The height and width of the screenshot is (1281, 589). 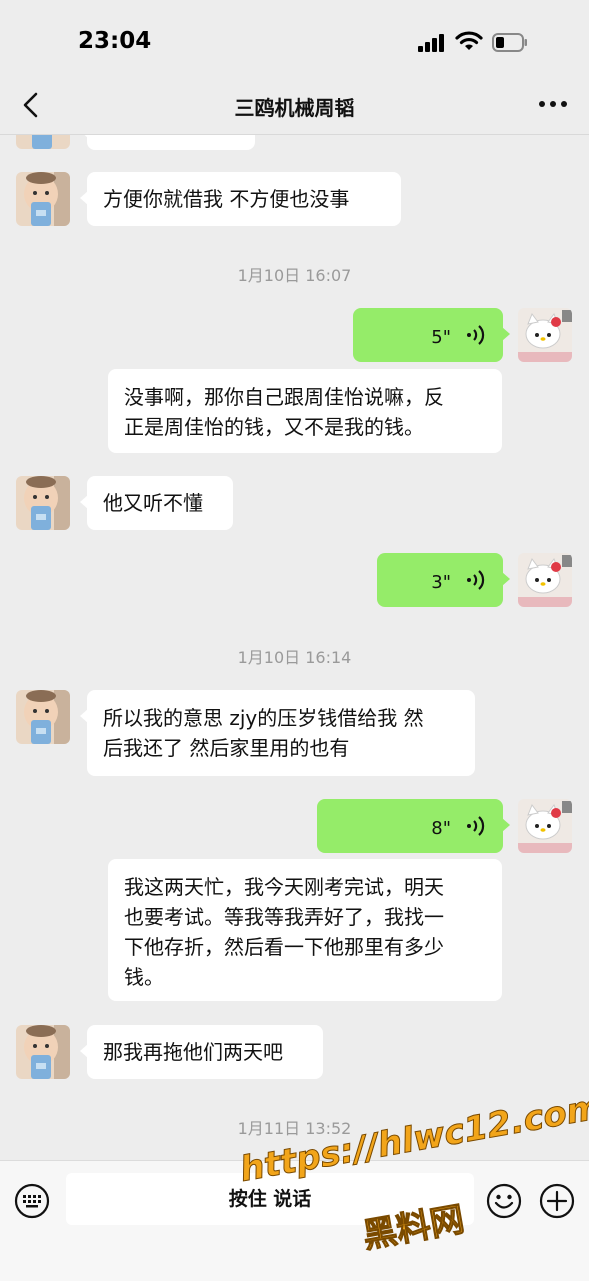 I want to click on transcript-line: 钱。, so click(x=144, y=977).